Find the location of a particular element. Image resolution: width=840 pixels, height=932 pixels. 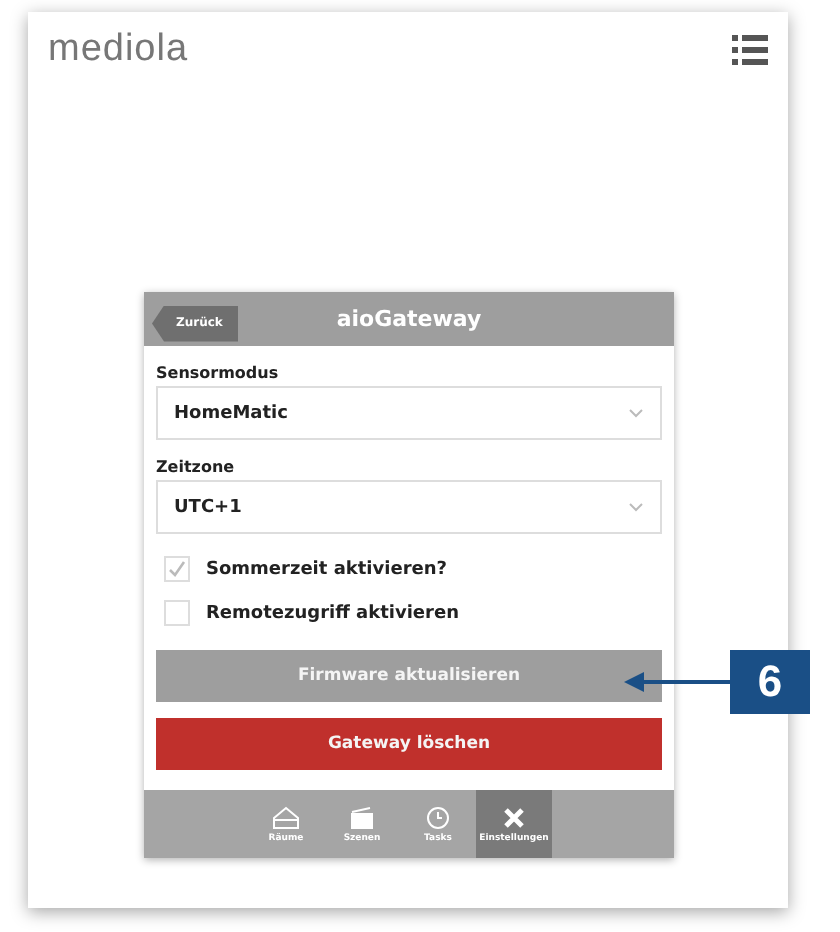

checkbox-label: Sommerzeit aktivieren? is located at coordinates (326, 569).